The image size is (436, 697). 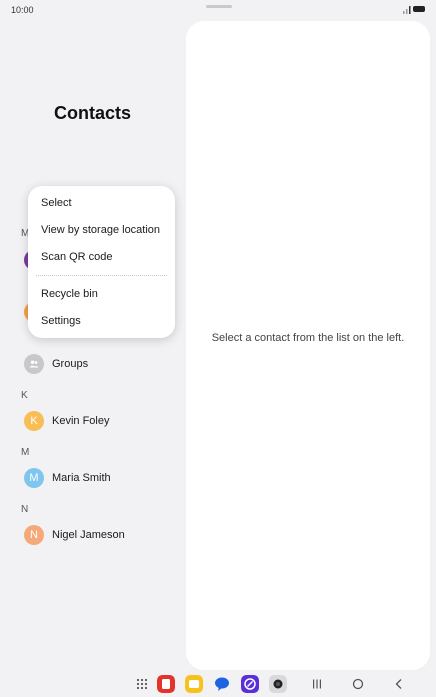 I want to click on yellow-app-icon, so click(x=194, y=684).